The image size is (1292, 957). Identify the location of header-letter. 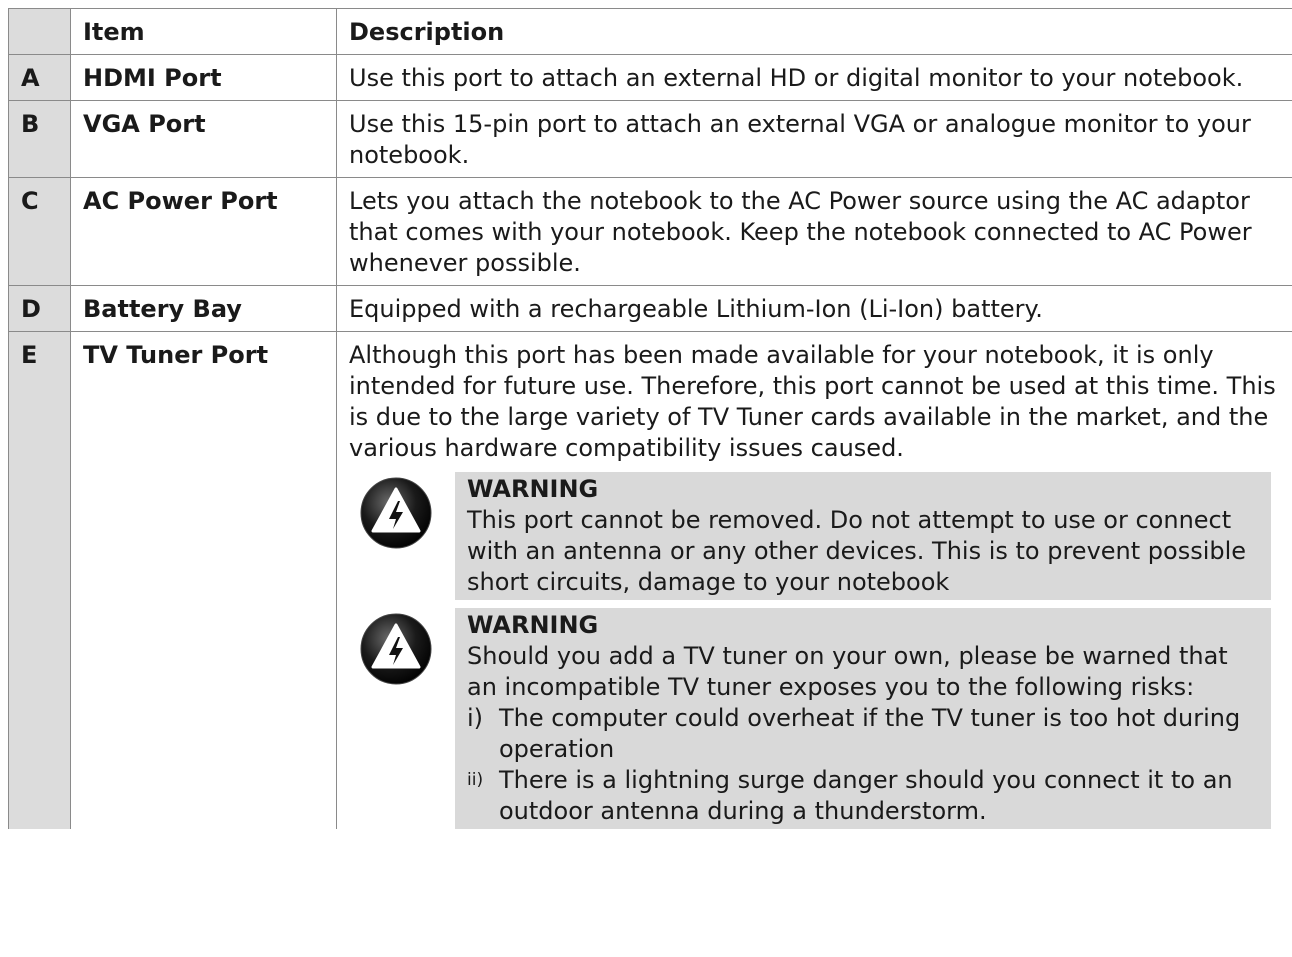
(39, 31).